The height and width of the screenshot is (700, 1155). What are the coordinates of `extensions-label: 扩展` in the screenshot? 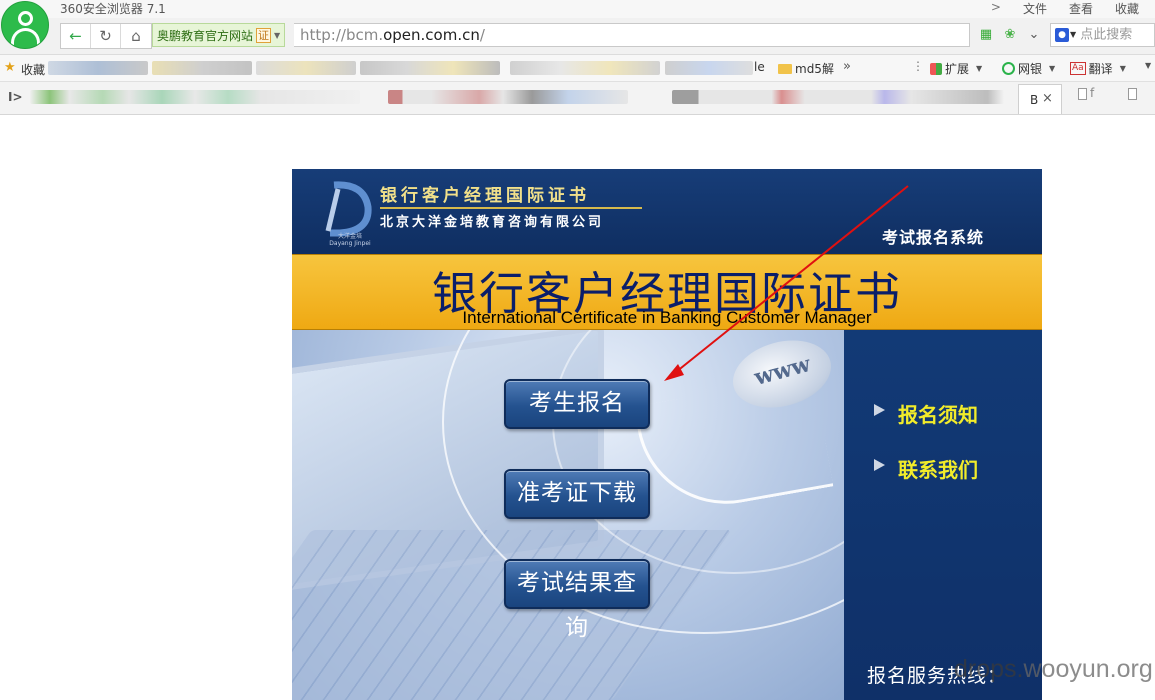 It's located at (957, 69).